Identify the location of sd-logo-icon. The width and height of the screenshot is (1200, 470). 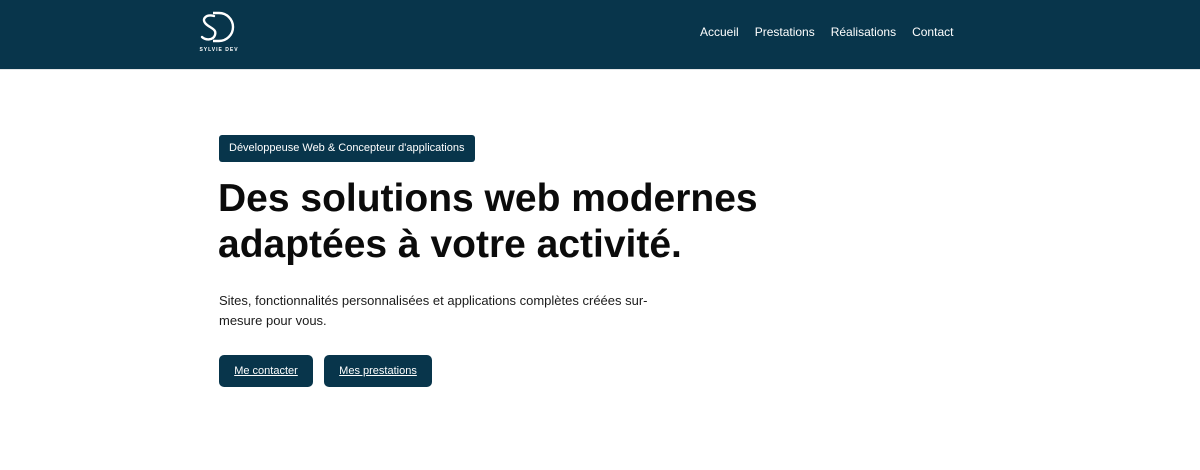
(217, 27).